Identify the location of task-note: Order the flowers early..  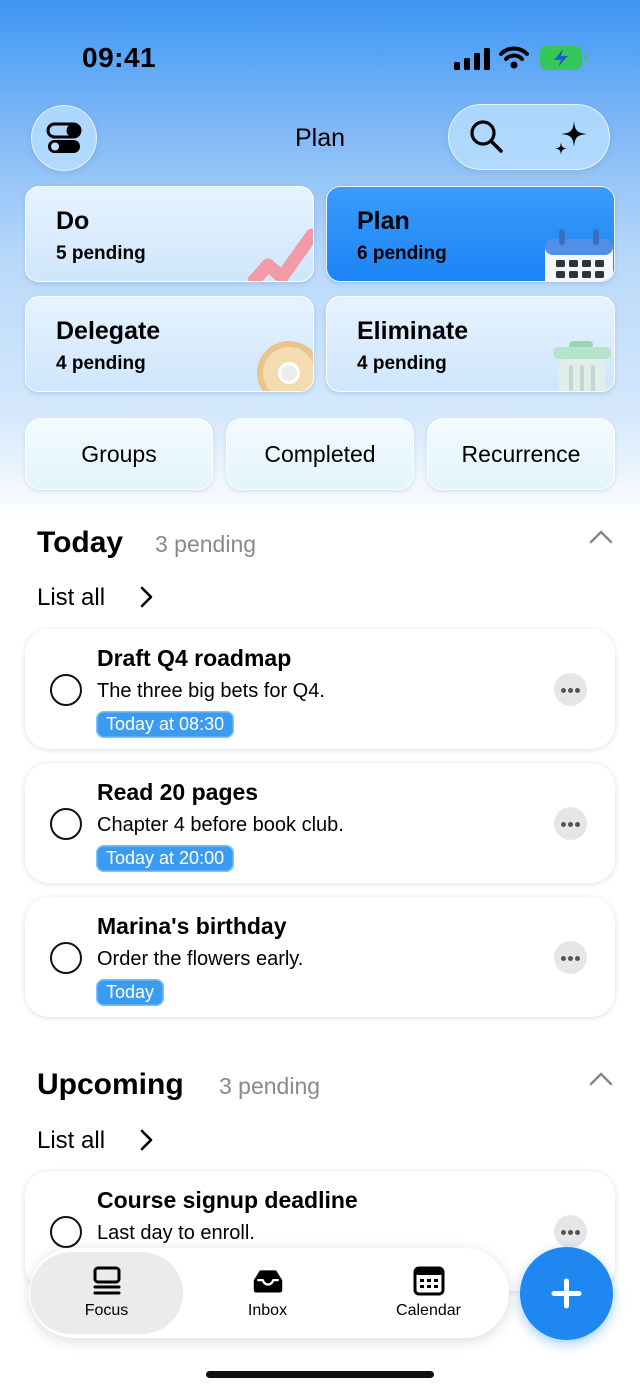
(200, 959).